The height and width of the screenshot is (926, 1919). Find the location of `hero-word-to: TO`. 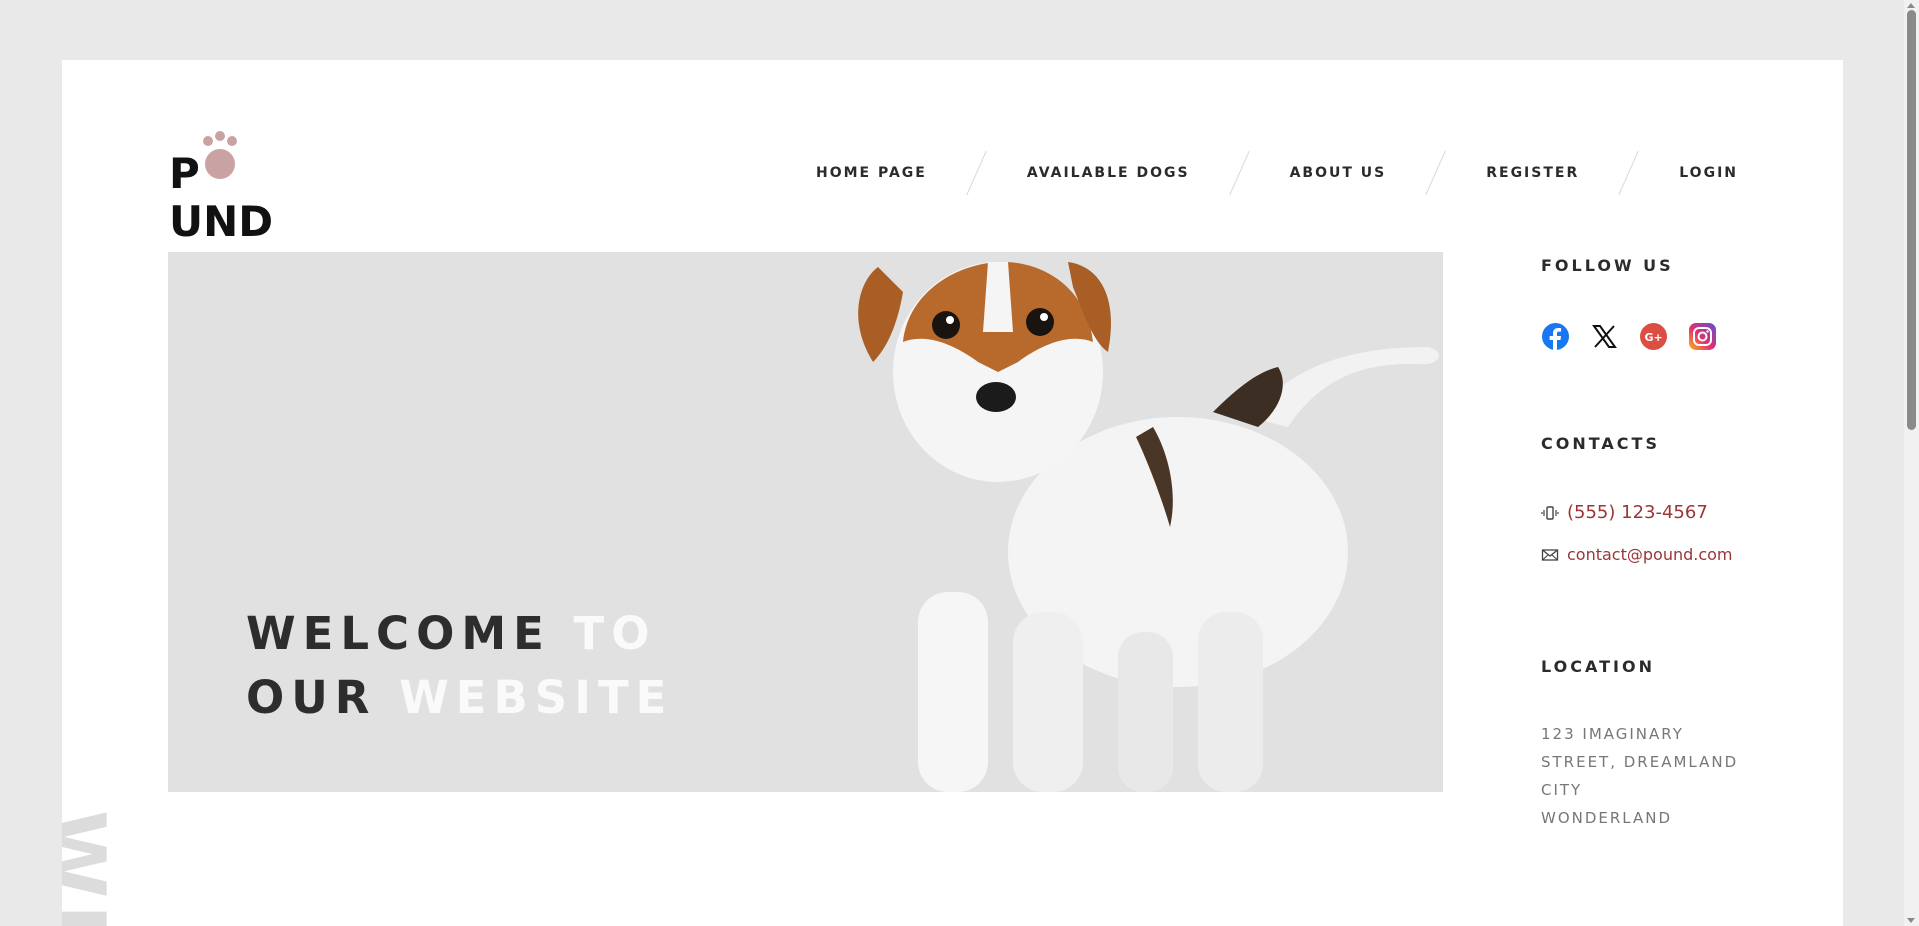

hero-word-to: TO is located at coordinates (615, 633).